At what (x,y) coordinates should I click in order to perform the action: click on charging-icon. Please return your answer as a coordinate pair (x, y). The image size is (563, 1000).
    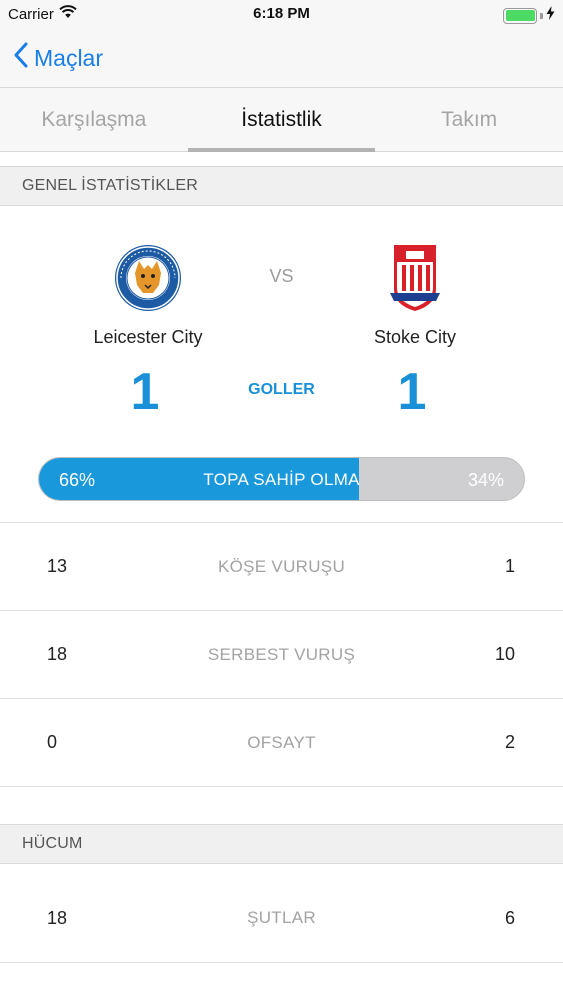
    Looking at the image, I should click on (550, 15).